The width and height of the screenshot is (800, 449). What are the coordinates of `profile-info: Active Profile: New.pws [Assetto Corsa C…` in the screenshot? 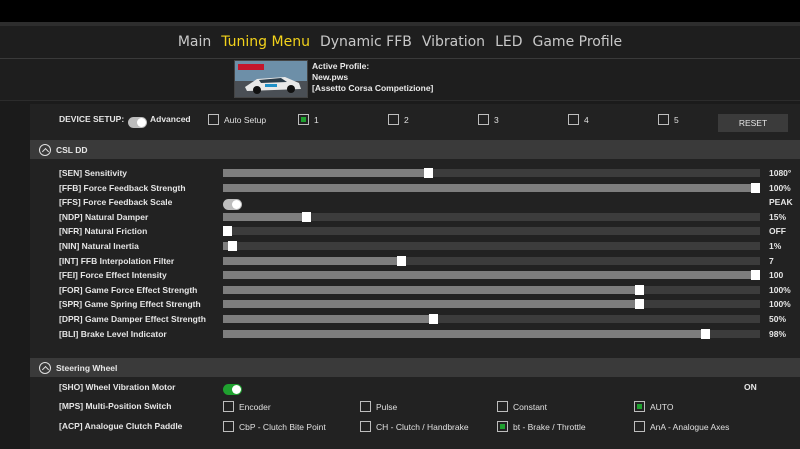 It's located at (372, 77).